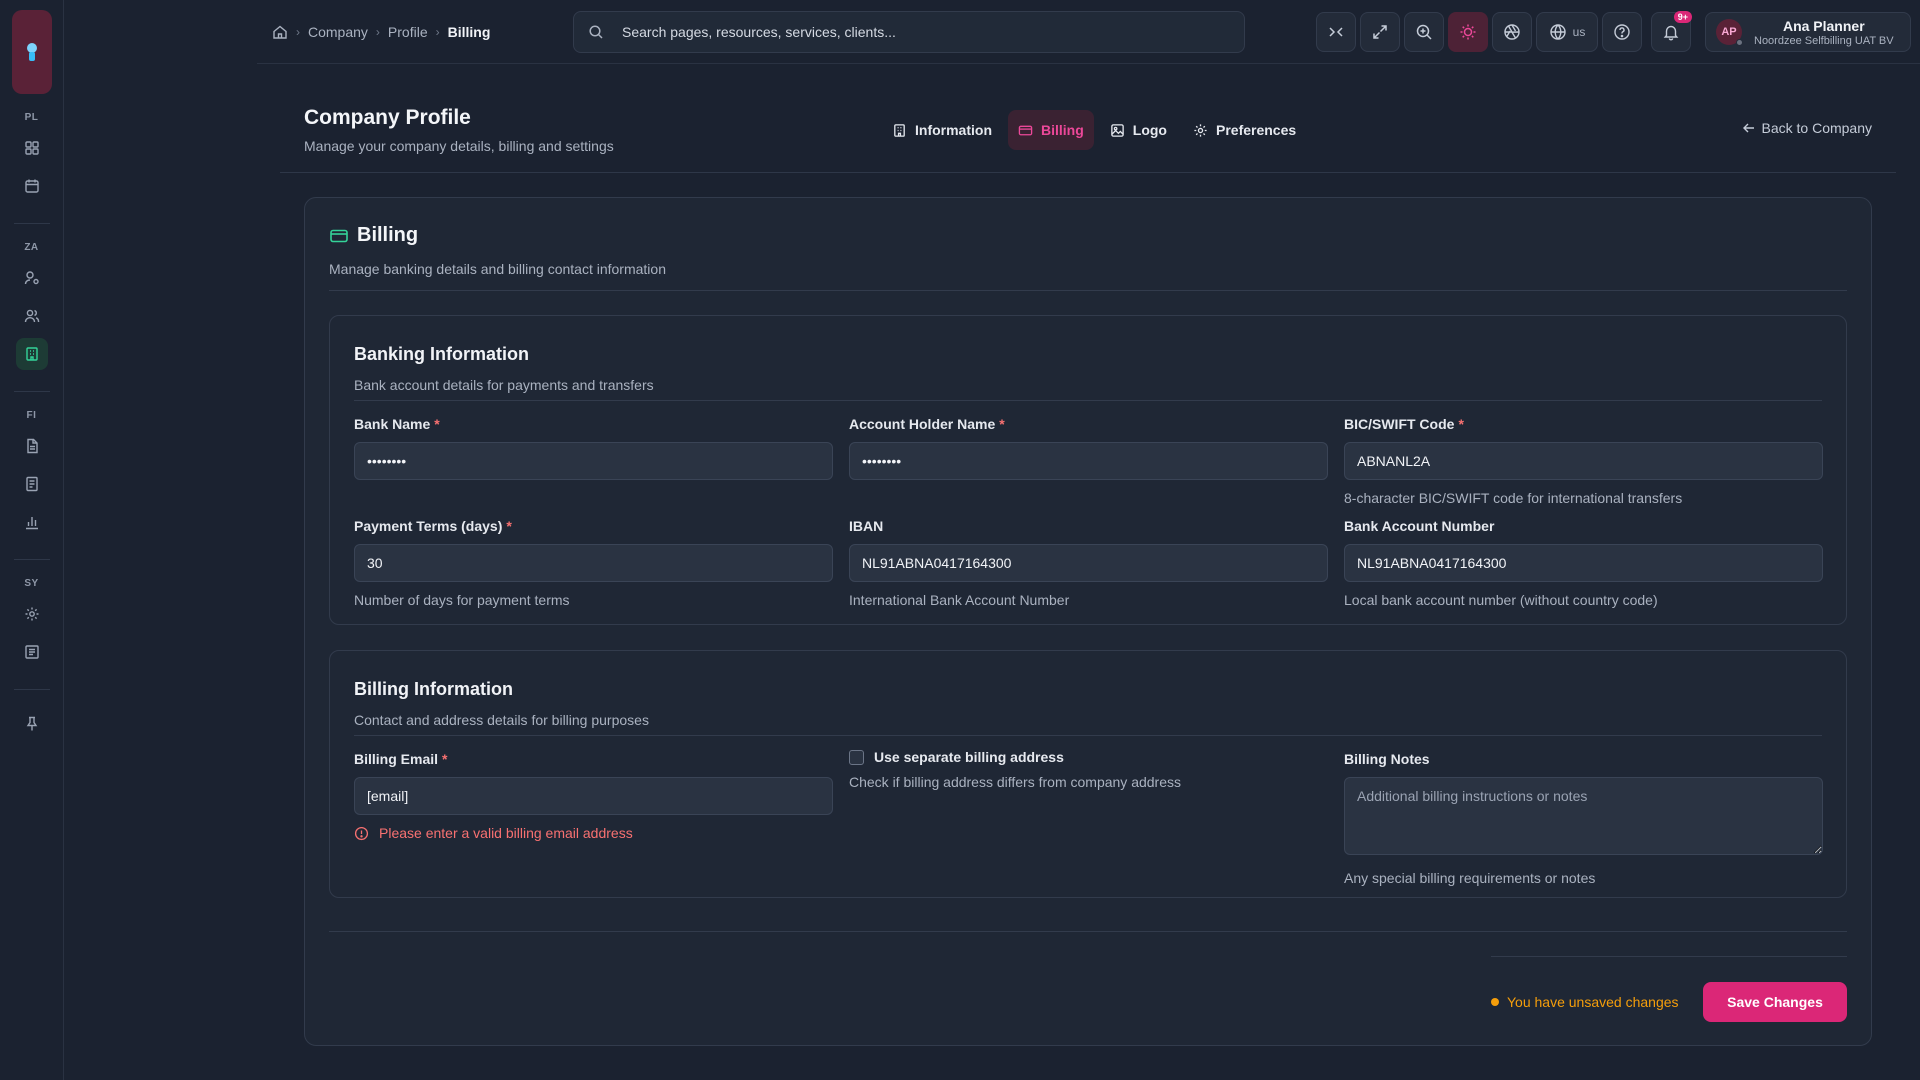 This screenshot has width=1920, height=1080. What do you see at coordinates (1495, 1002) in the screenshot?
I see `warning-dot` at bounding box center [1495, 1002].